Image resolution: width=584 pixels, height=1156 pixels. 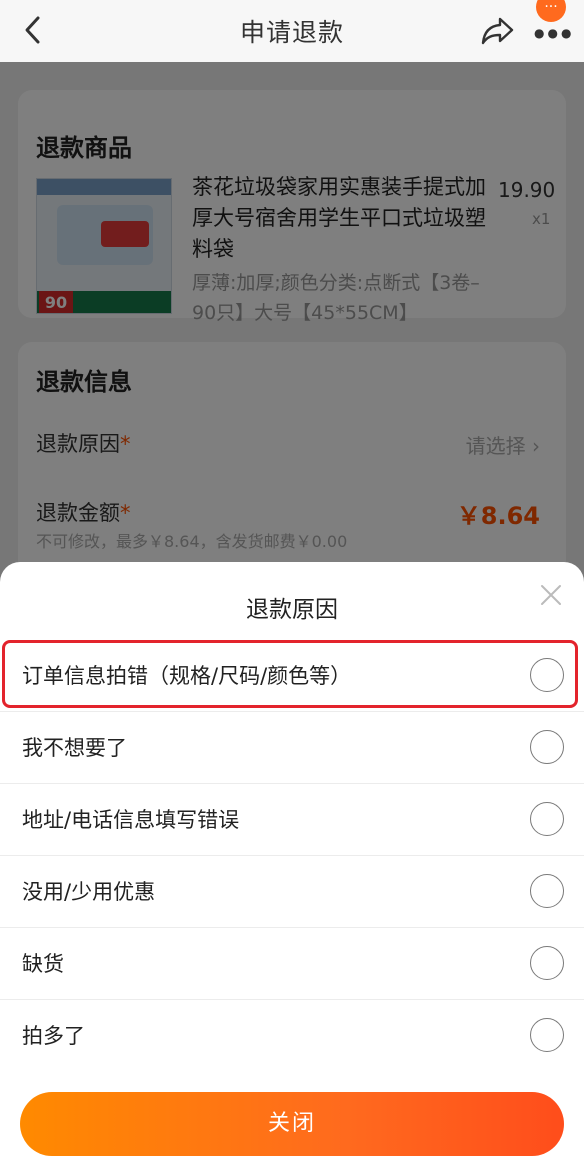 I want to click on more-menu-button: ... ●●●, so click(x=550, y=20).